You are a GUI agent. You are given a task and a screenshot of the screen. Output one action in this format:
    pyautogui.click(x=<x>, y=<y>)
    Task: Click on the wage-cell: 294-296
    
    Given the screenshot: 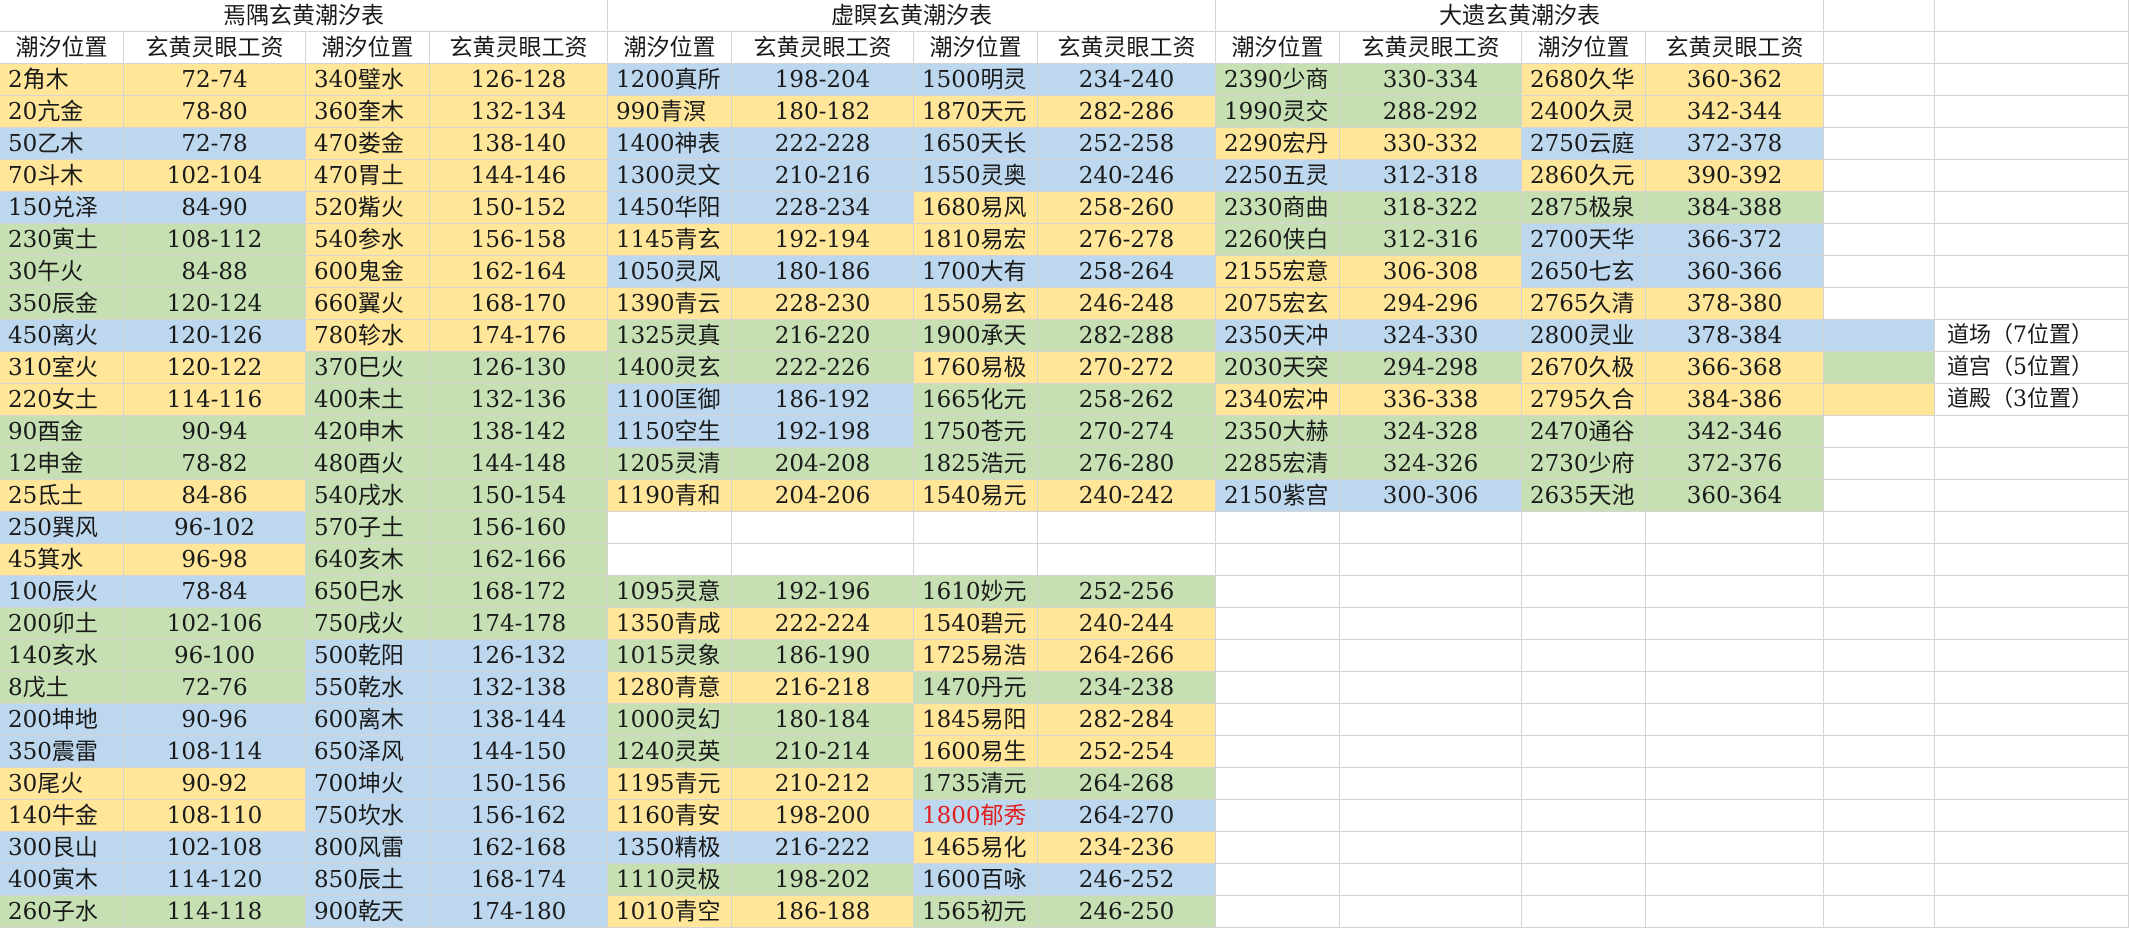 What is the action you would take?
    pyautogui.click(x=1431, y=304)
    